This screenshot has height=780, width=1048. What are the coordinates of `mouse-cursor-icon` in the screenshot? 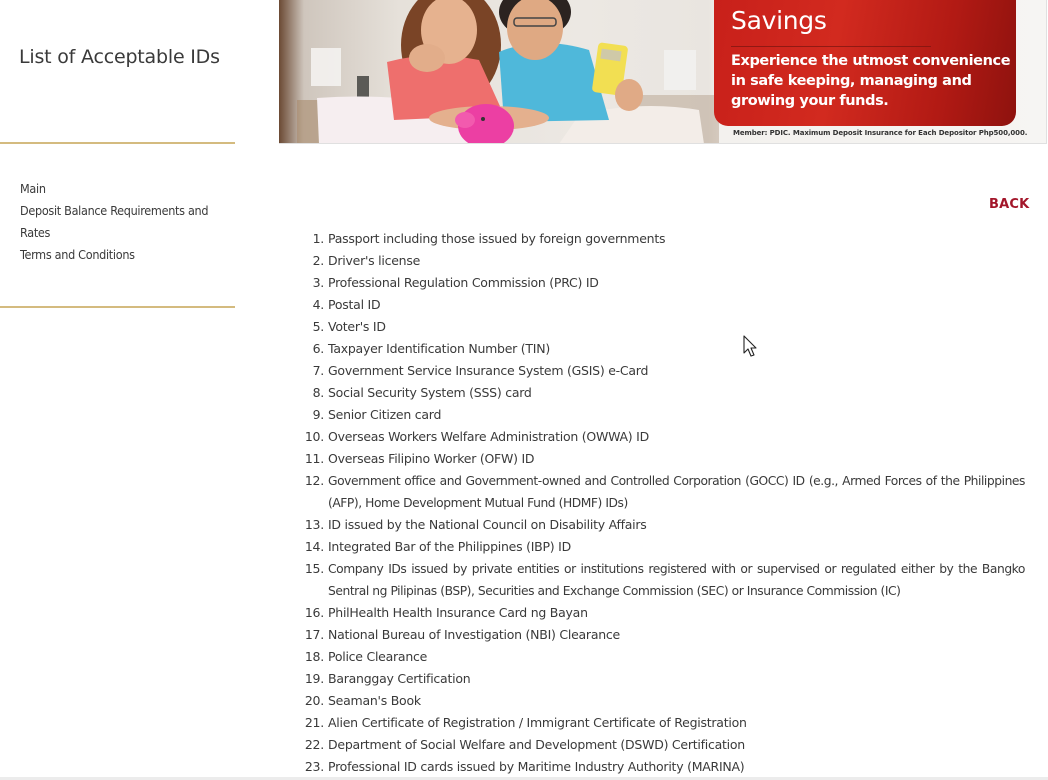 It's located at (750, 346).